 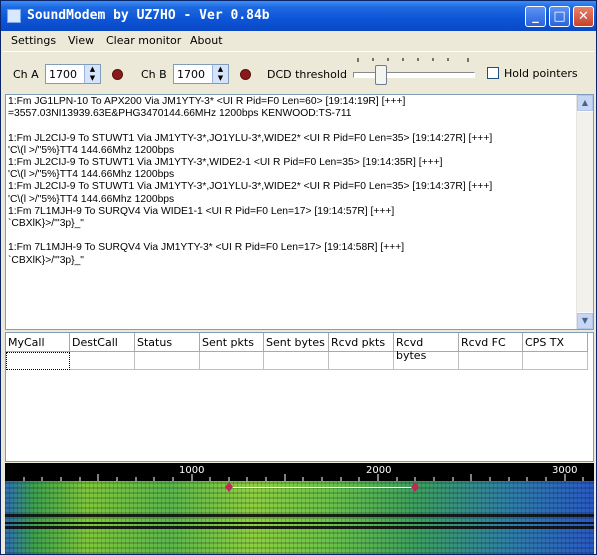 I want to click on column-header: Sent pkts, so click(x=232, y=342).